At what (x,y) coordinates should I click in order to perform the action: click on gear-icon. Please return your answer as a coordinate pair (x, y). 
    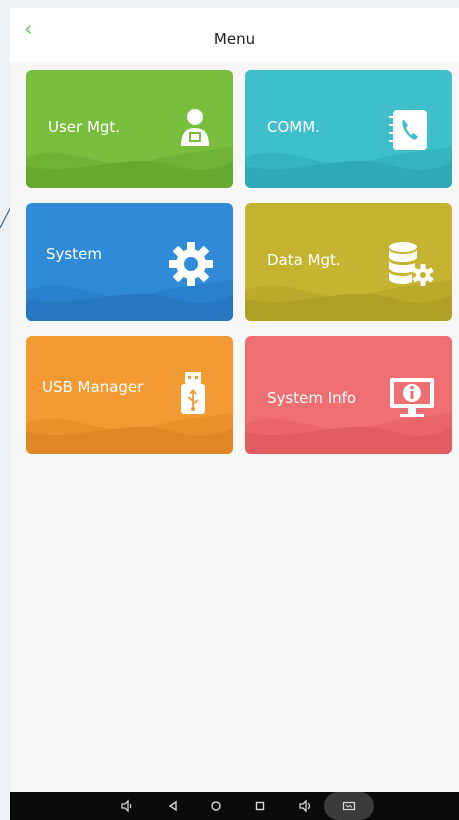
    Looking at the image, I should click on (191, 264).